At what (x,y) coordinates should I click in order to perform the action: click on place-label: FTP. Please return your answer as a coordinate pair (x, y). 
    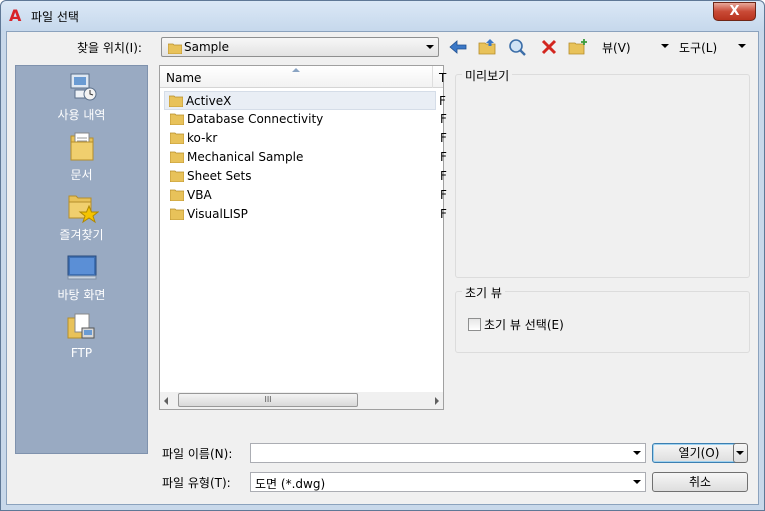
    Looking at the image, I should click on (81, 353).